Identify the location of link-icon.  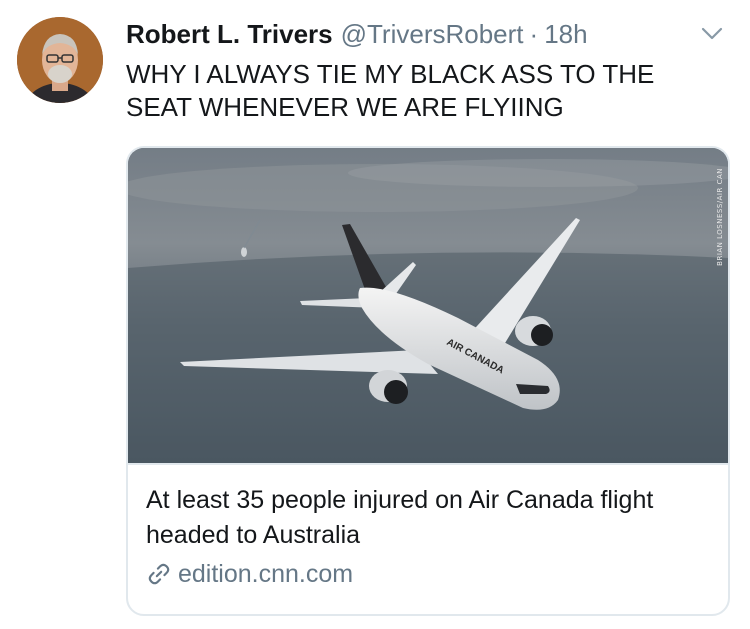
(159, 574).